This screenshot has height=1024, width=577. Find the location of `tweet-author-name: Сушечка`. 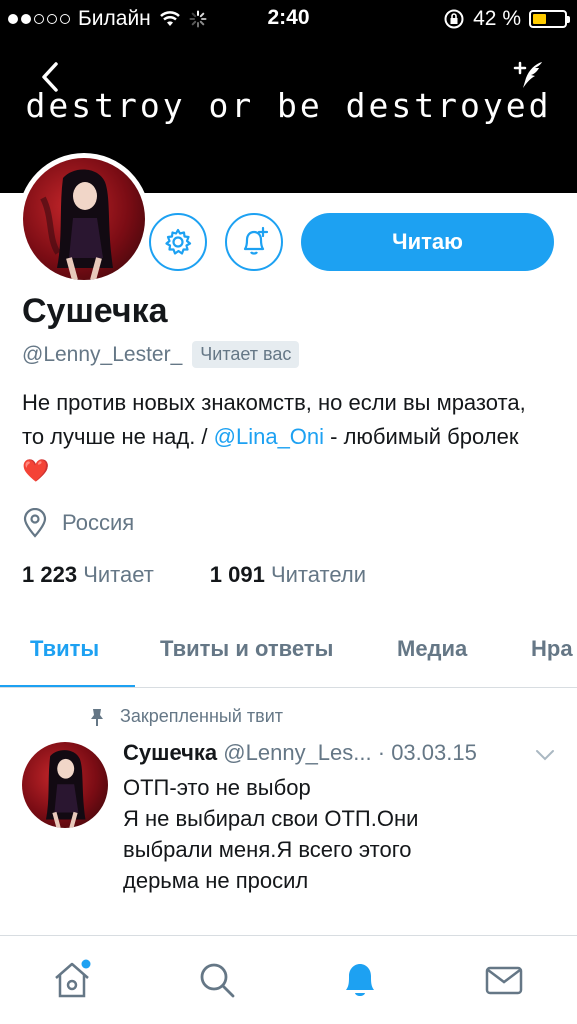

tweet-author-name: Сушечка is located at coordinates (170, 752).